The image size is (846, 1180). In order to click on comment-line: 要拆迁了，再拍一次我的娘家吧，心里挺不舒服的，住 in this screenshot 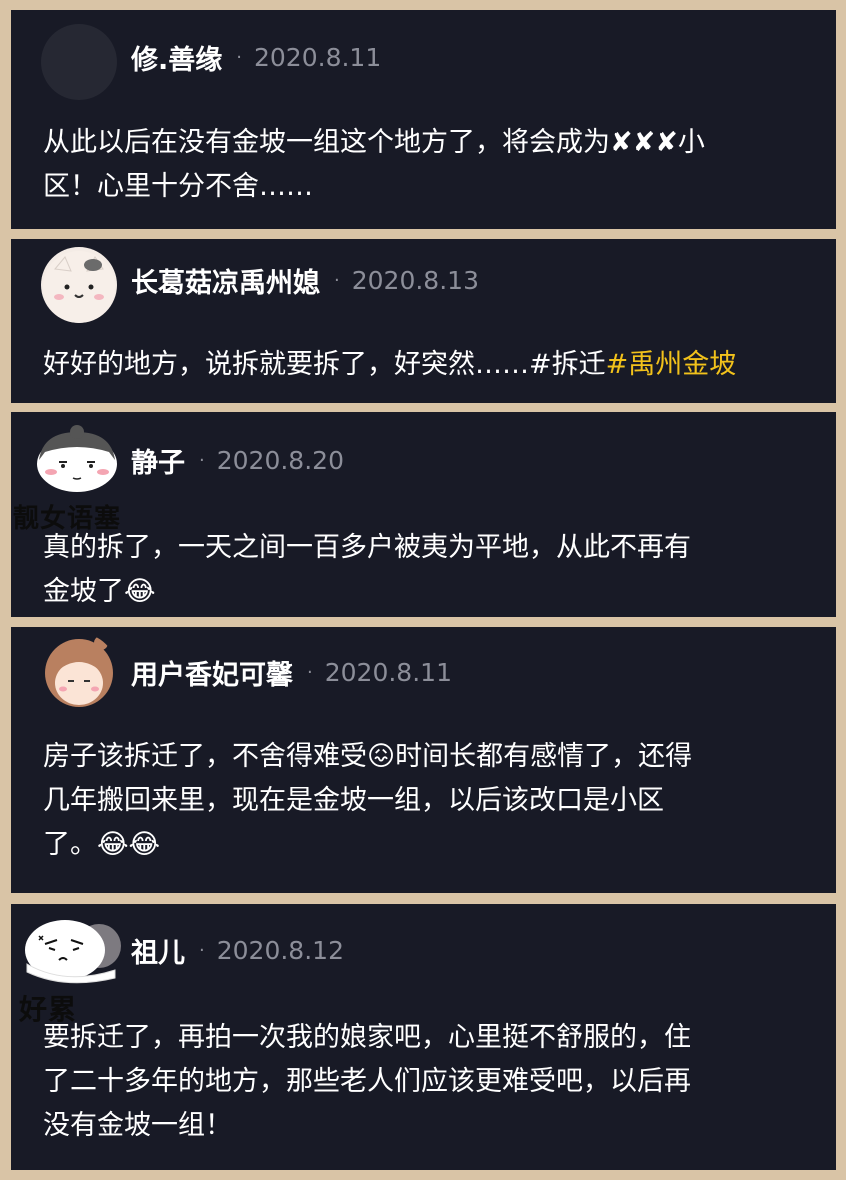, I will do `click(367, 1037)`.